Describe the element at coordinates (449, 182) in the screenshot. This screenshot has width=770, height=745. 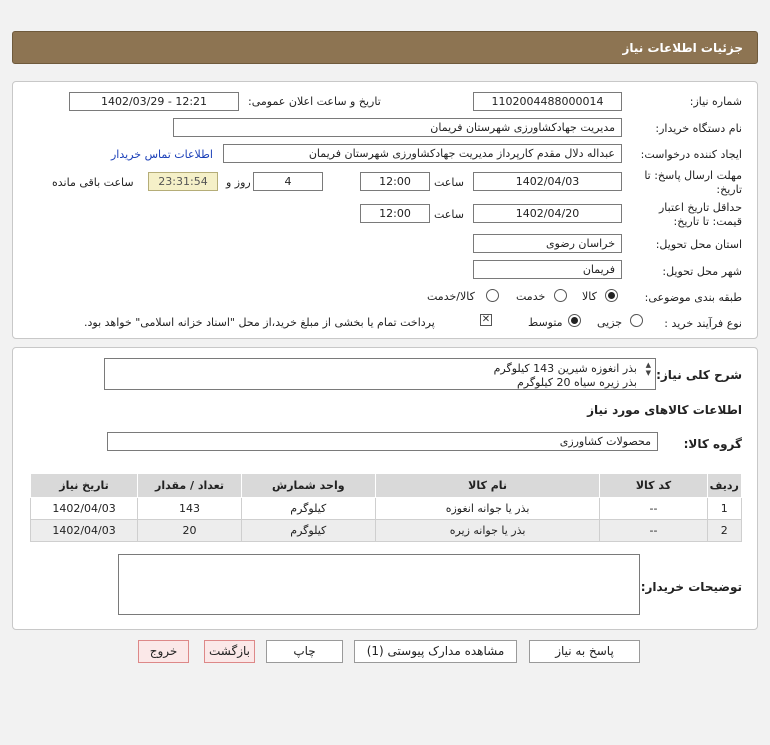
I see `reply-time-label: ساعت` at that location.